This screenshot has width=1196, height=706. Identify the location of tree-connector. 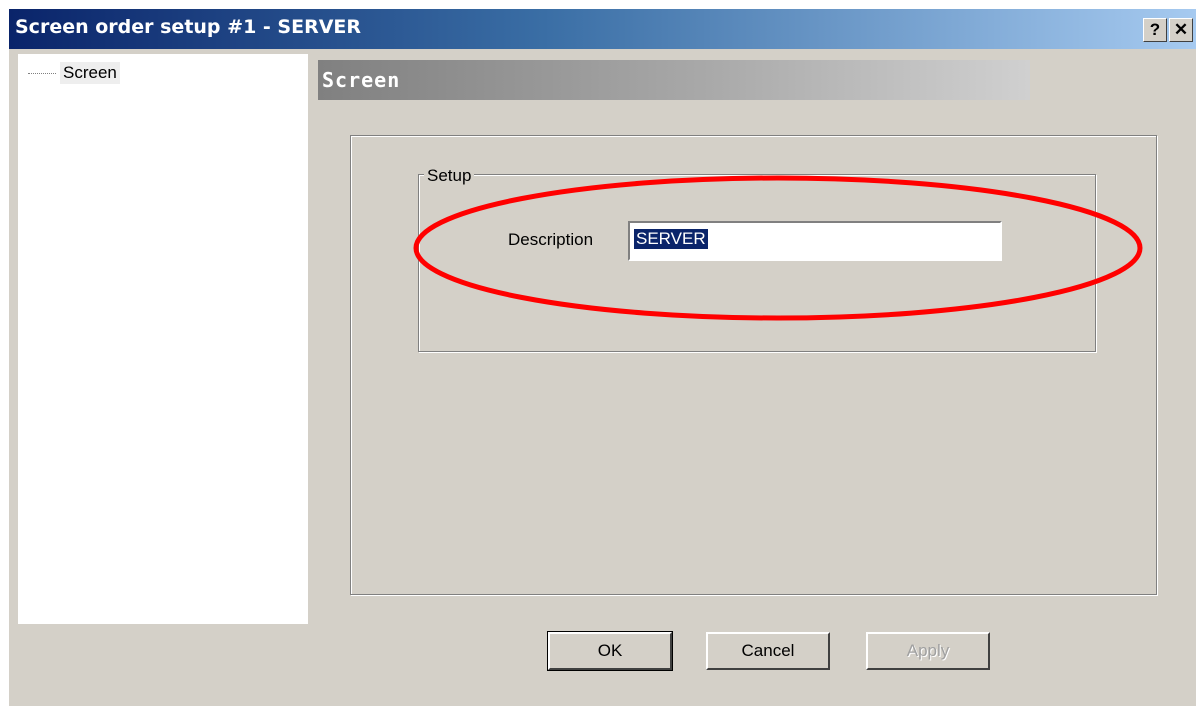
(42, 73).